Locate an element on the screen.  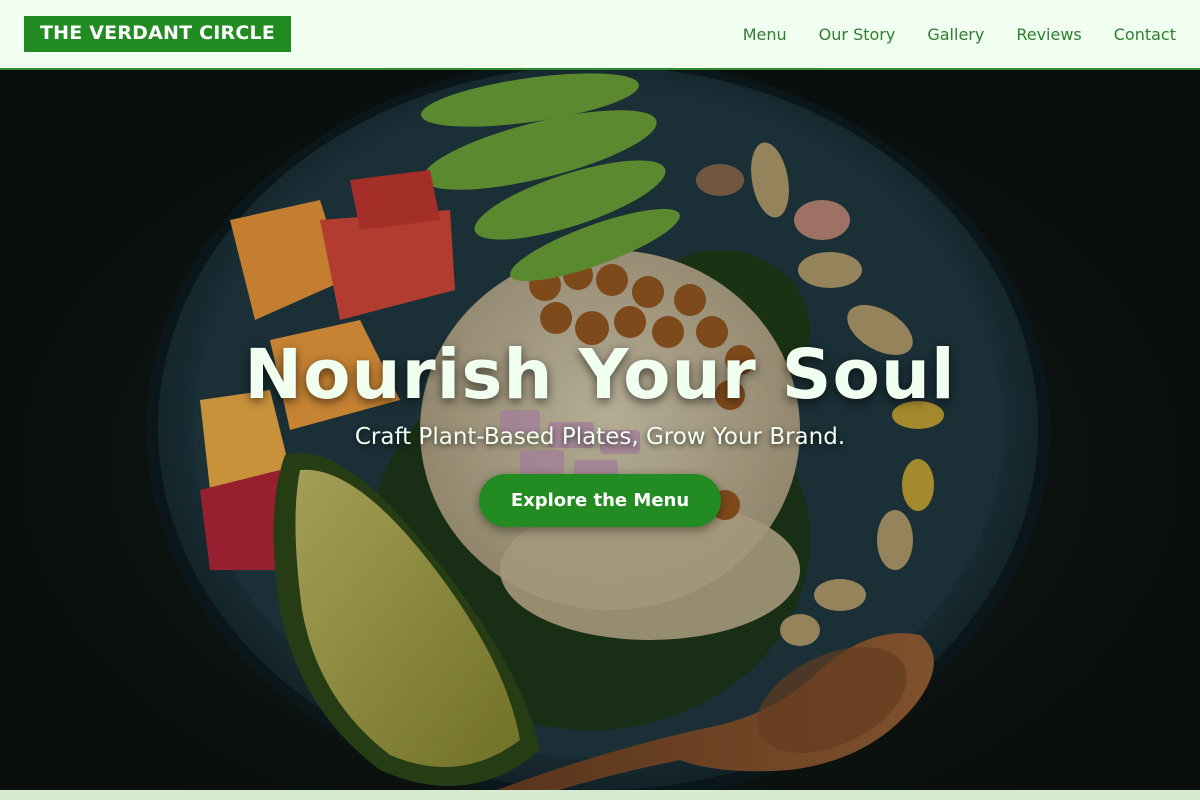
nav-link-menu: Menu is located at coordinates (765, 34).